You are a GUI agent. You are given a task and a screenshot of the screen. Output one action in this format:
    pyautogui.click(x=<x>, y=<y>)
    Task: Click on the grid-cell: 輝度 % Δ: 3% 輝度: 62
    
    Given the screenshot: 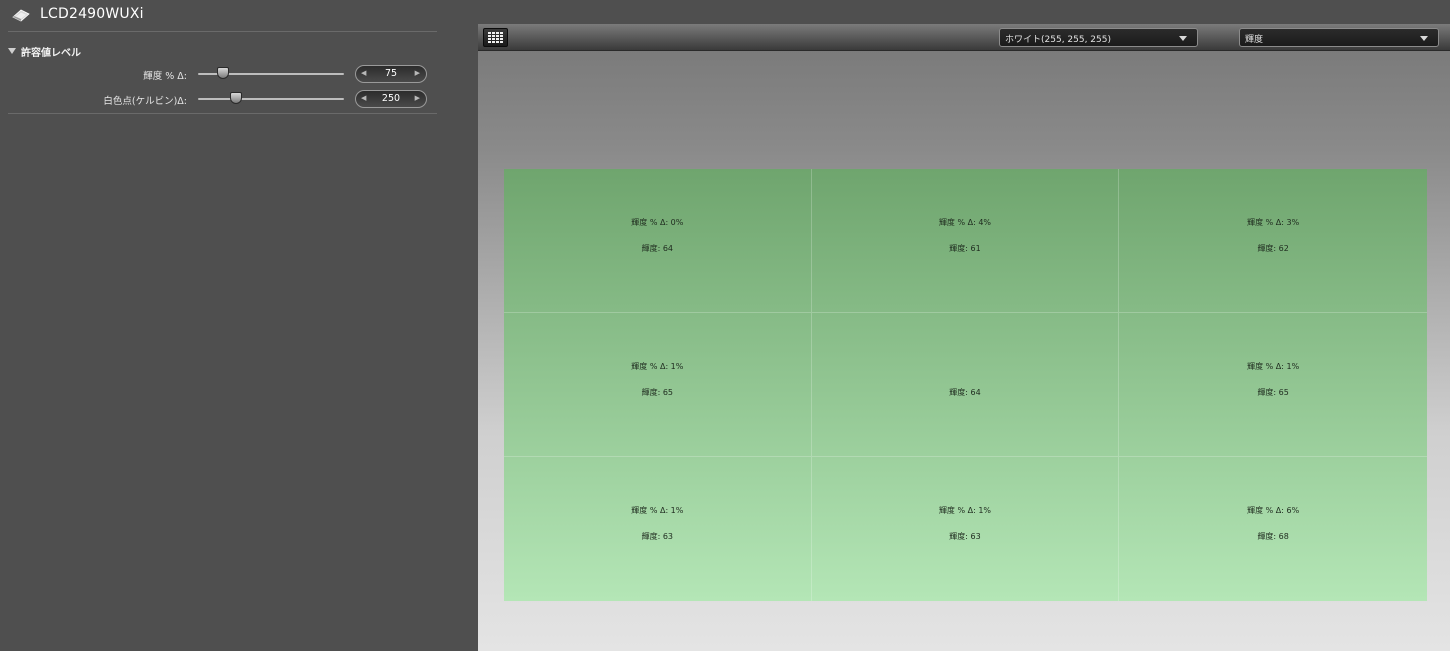 What is the action you would take?
    pyautogui.click(x=1273, y=241)
    